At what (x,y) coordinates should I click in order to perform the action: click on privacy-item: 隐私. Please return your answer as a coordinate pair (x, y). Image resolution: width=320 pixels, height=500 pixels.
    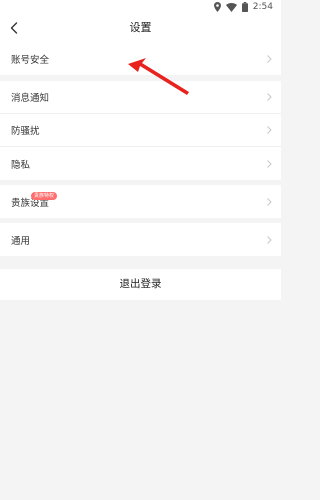
    Looking at the image, I should click on (140, 163).